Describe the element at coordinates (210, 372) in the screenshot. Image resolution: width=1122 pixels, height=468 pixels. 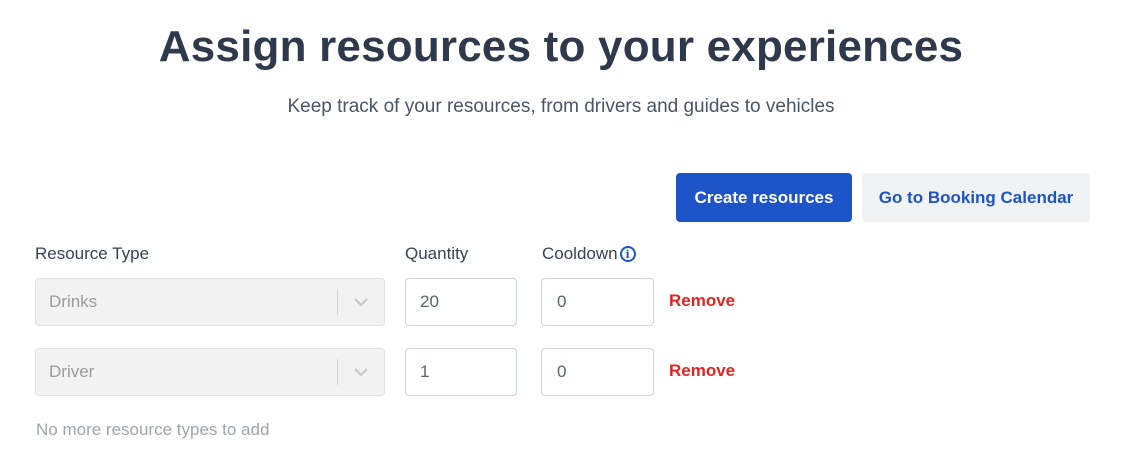
I see `resource-type-select: Driver` at that location.